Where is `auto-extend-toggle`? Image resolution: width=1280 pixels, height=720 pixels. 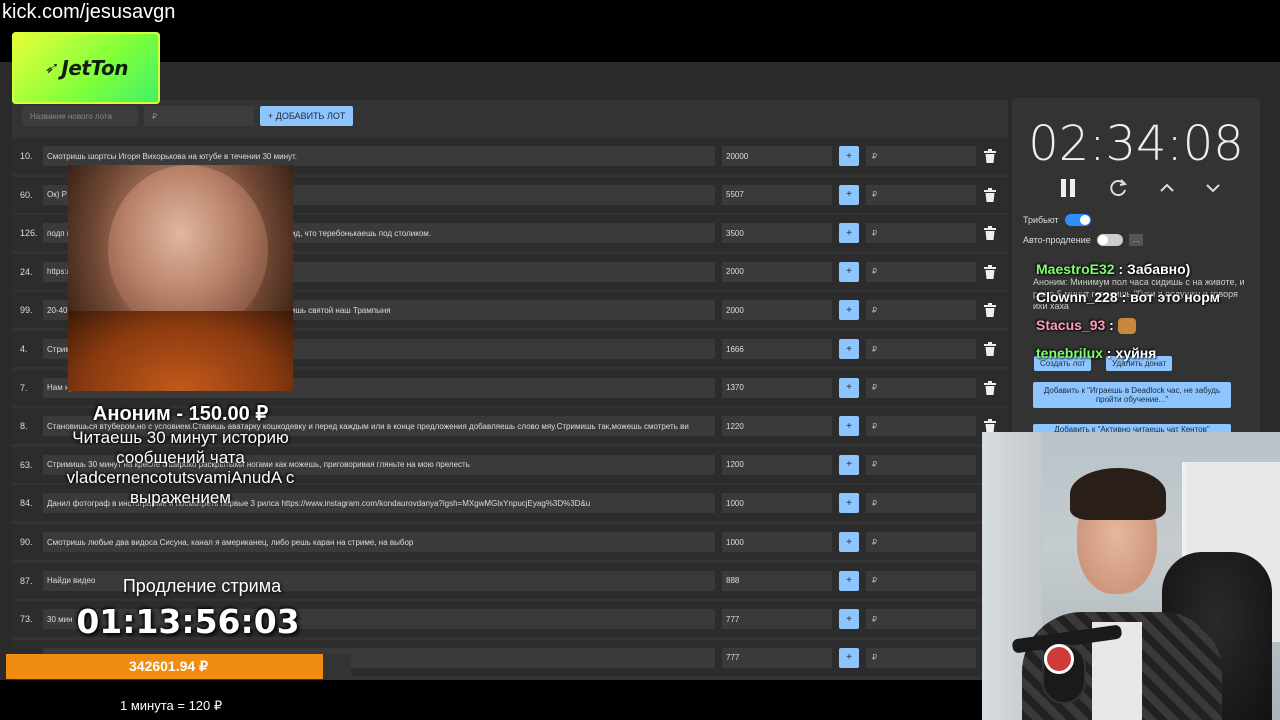 auto-extend-toggle is located at coordinates (1109, 240).